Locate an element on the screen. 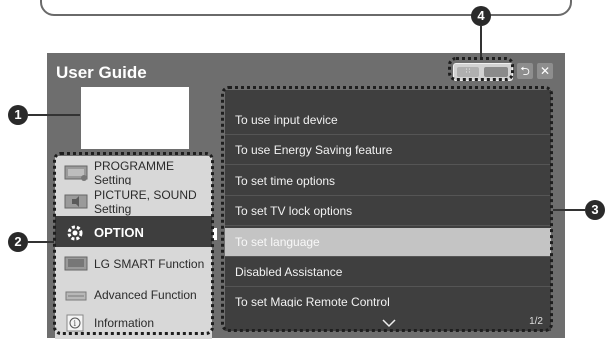 The image size is (608, 339). callout-2: 2 is located at coordinates (18, 242).